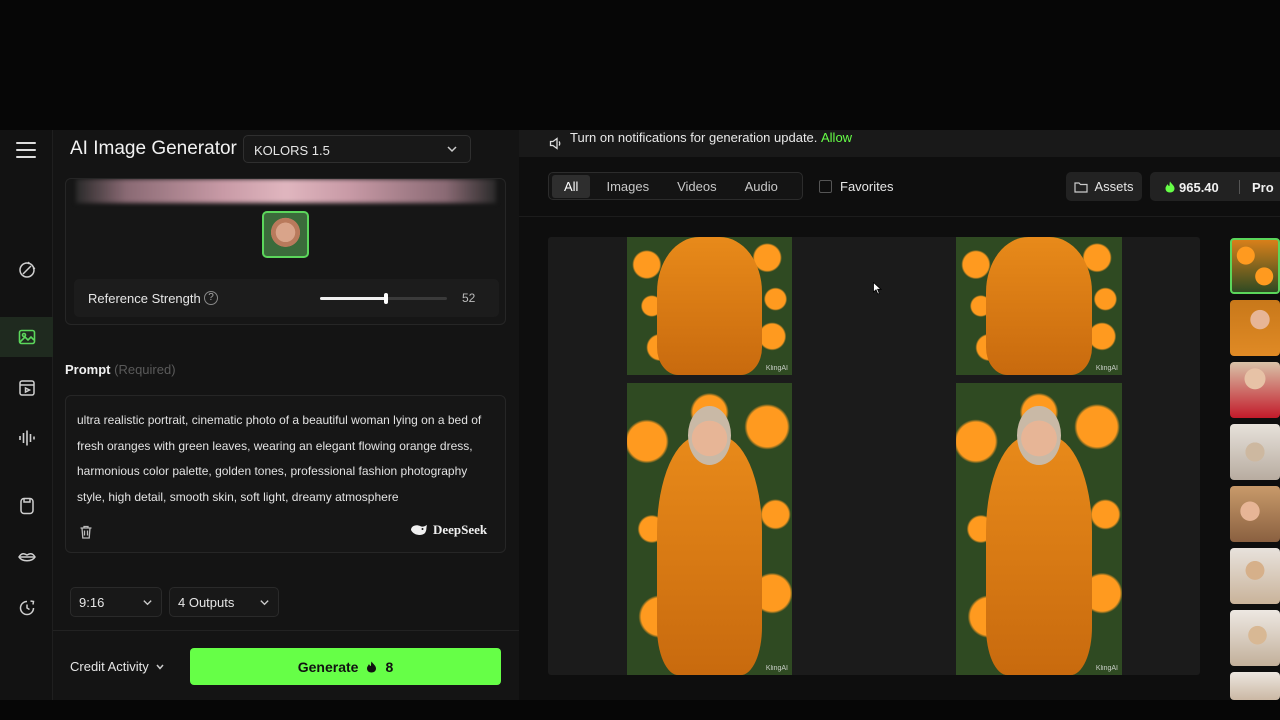 This screenshot has width=1280, height=720. I want to click on prompt-required-label: (Required), so click(145, 369).